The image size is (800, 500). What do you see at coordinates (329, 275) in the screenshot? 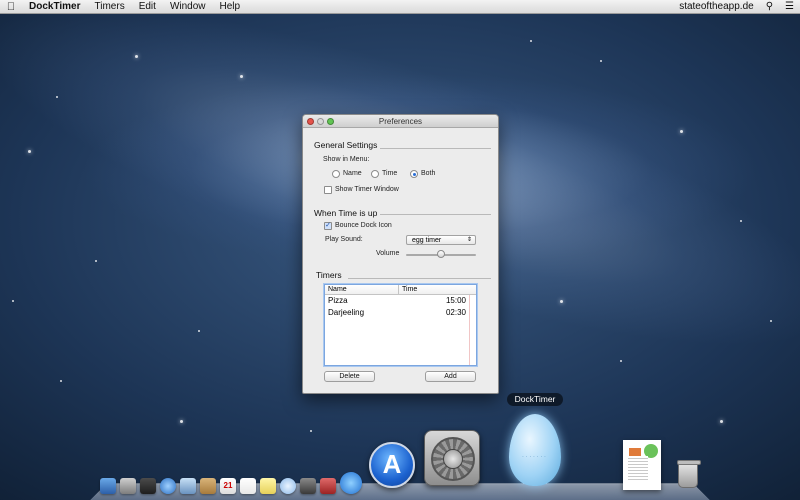
I see `timers-title: Timers` at bounding box center [329, 275].